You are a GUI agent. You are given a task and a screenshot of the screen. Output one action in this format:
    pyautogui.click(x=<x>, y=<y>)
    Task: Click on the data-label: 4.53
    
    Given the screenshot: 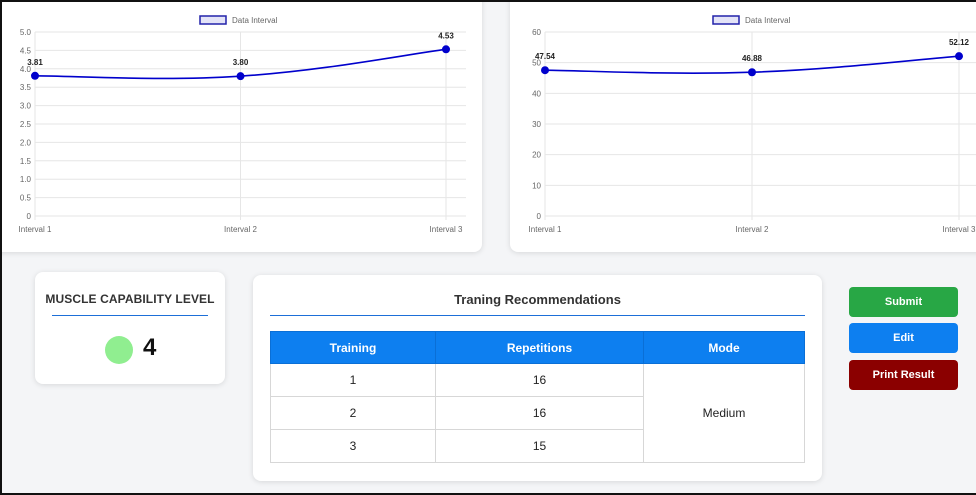 What is the action you would take?
    pyautogui.click(x=446, y=35)
    